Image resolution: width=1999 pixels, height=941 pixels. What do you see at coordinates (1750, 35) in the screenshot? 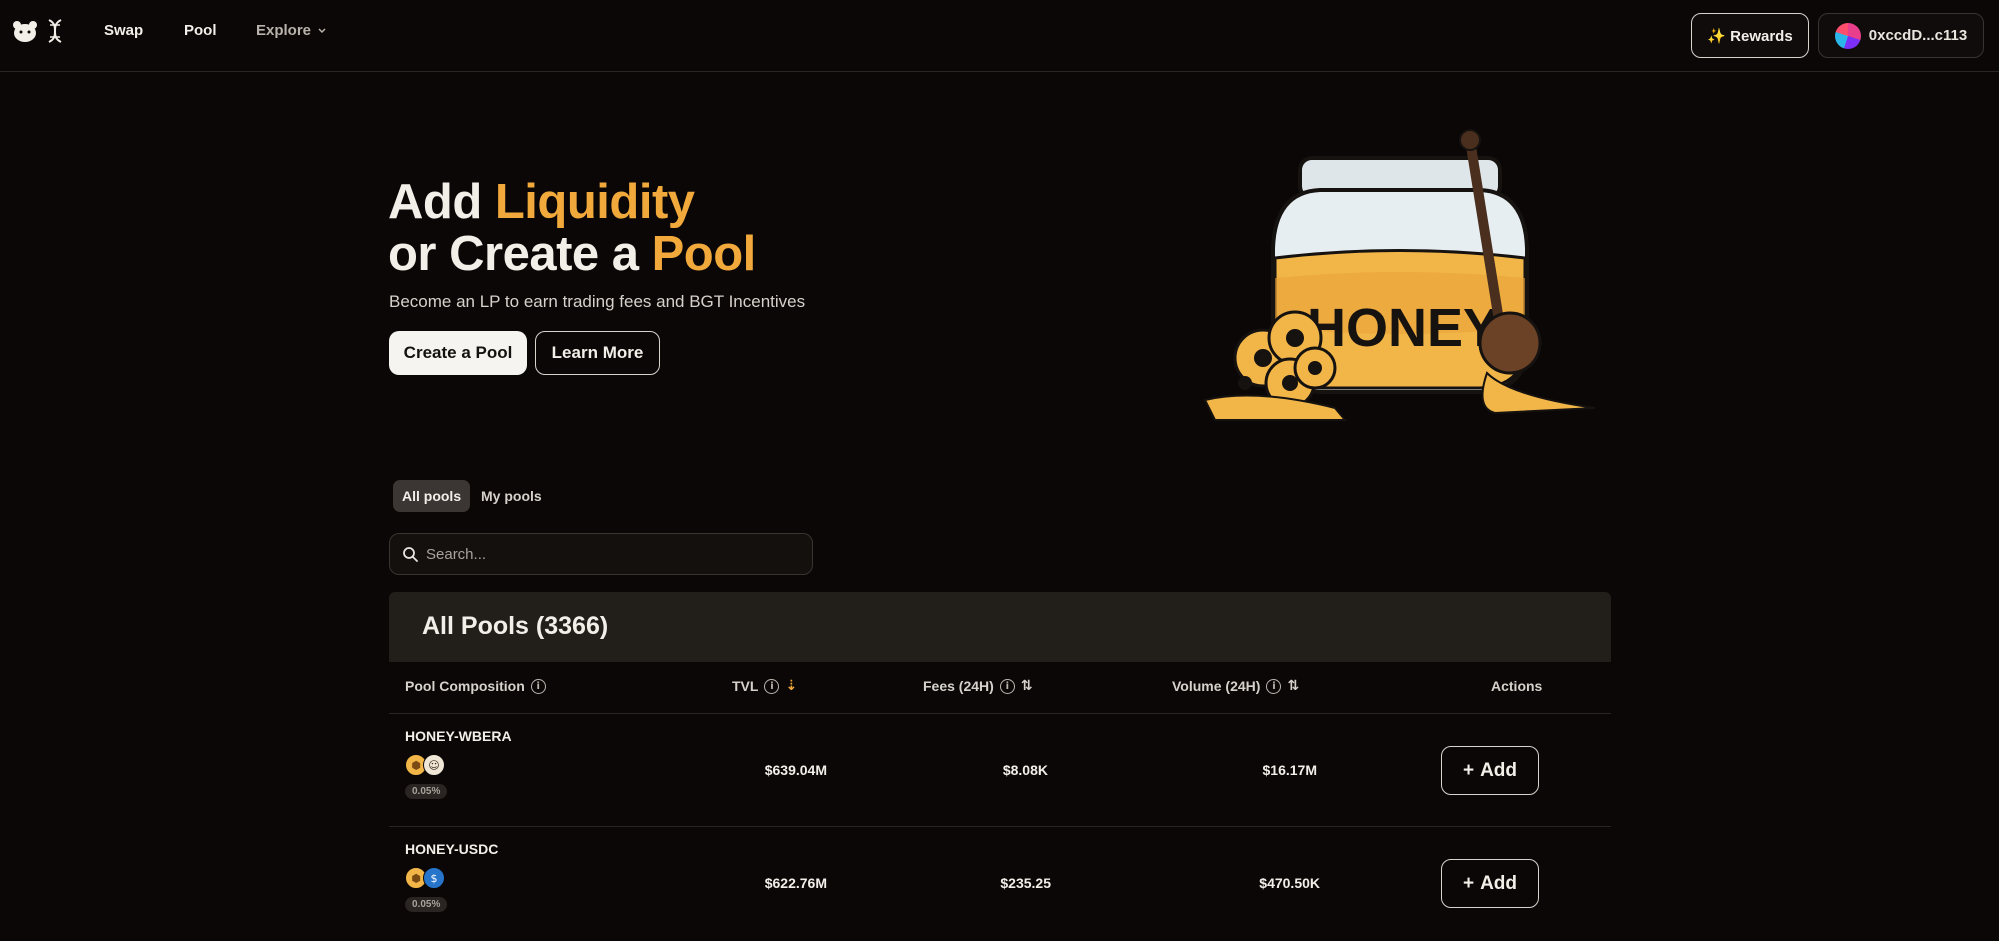
I see `rewards-button: ✨ Rewards` at bounding box center [1750, 35].